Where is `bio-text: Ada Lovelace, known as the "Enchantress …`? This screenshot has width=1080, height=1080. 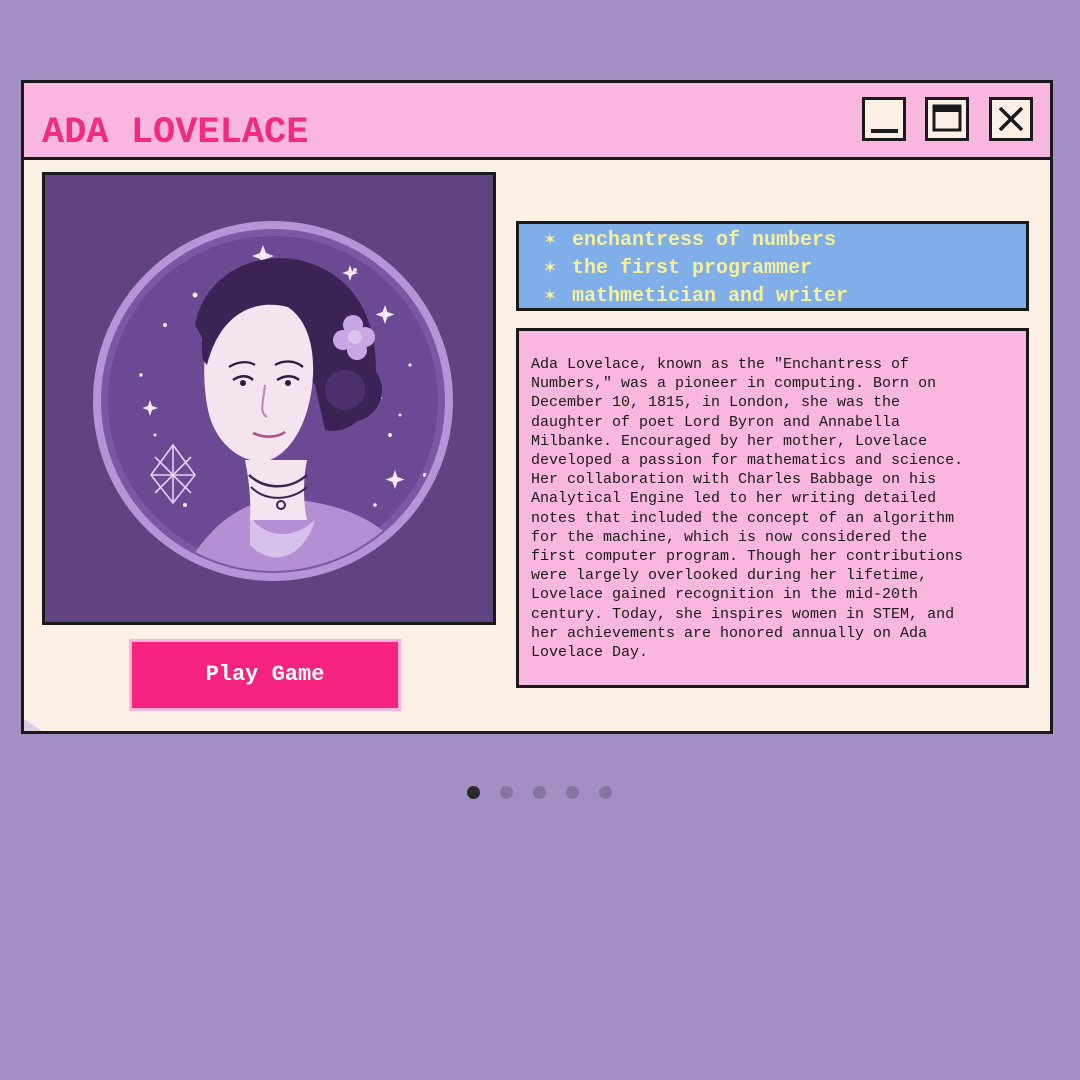
bio-text: Ada Lovelace, known as the "Enchantress … is located at coordinates (747, 509).